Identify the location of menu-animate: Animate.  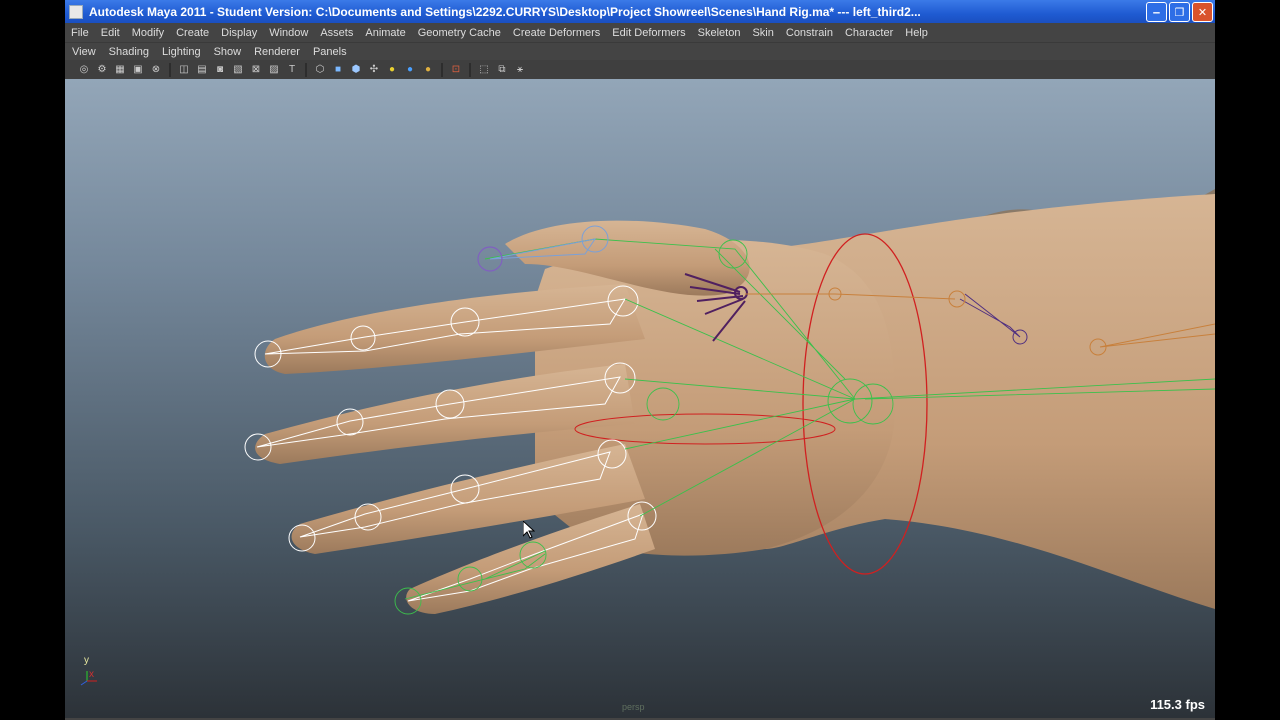
(385, 33).